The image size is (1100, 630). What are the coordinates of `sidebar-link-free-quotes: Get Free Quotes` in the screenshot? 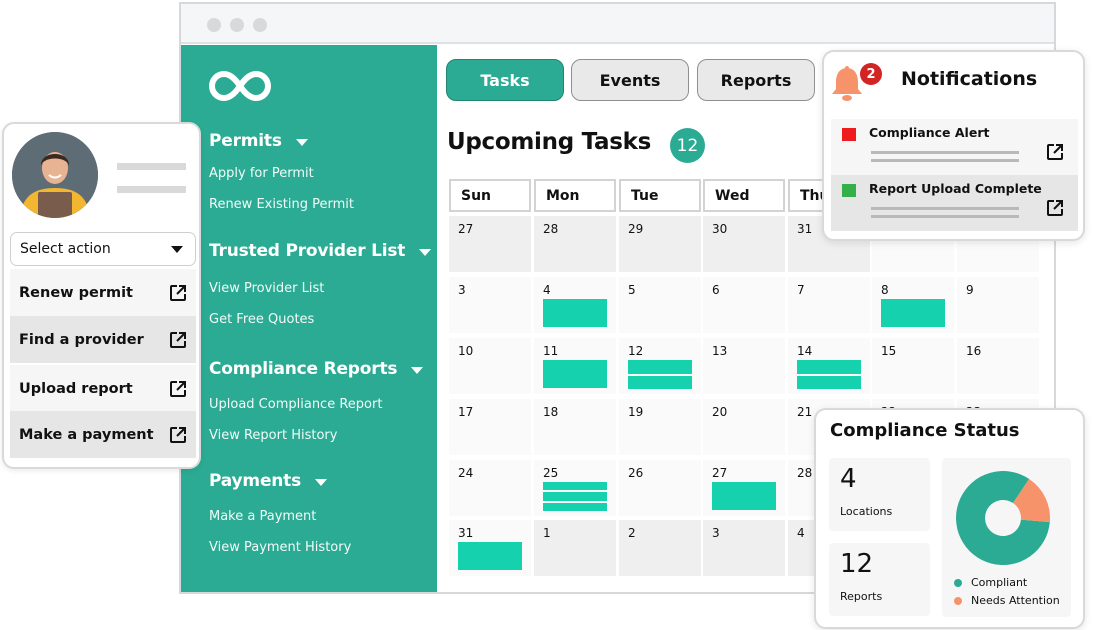 It's located at (261, 319).